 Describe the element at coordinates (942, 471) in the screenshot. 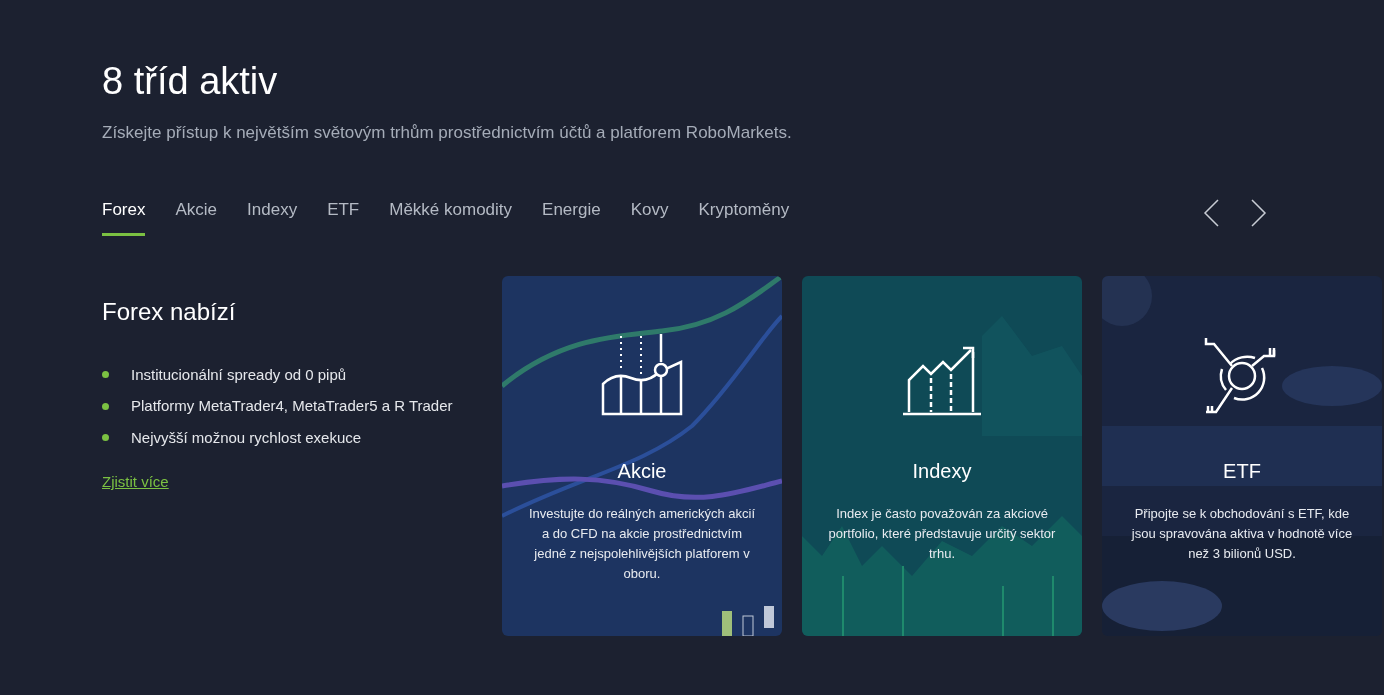

I see `card-title: Indexy` at that location.